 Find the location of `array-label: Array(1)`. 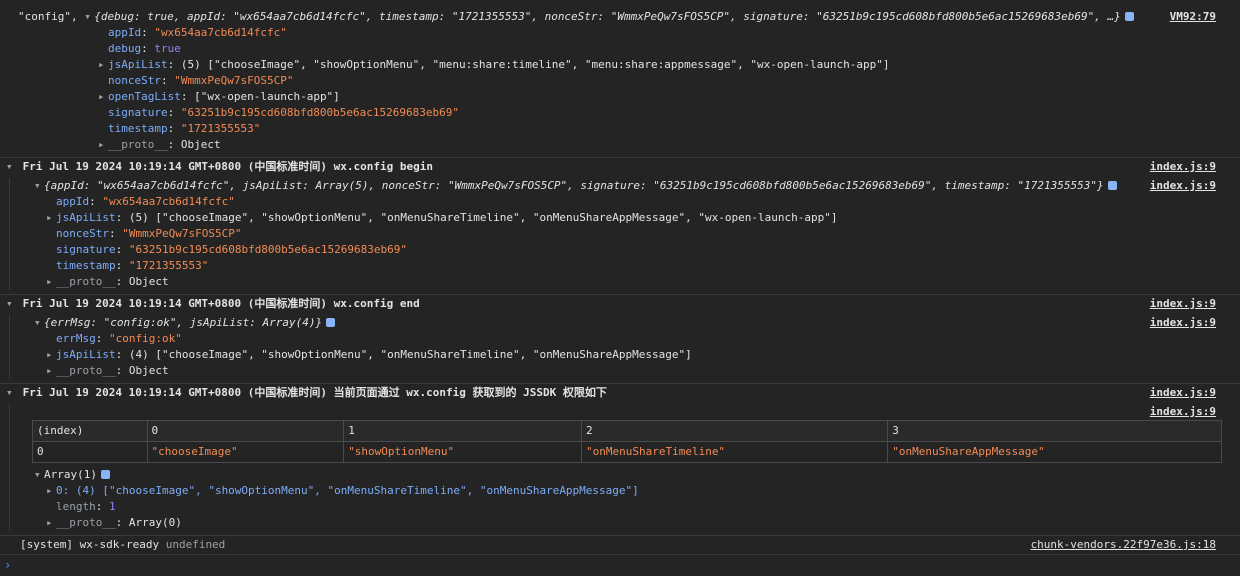

array-label: Array(1) is located at coordinates (70, 474).